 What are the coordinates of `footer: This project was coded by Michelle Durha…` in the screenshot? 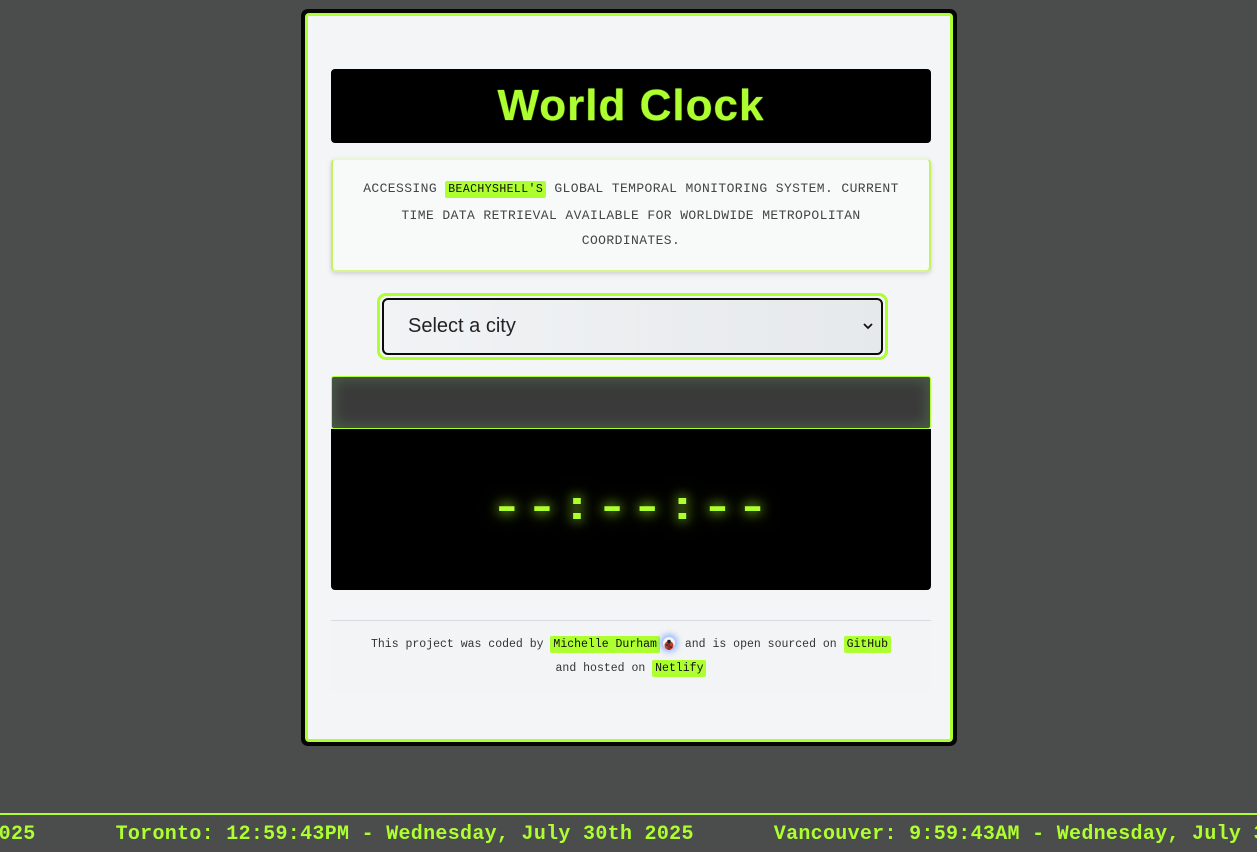 It's located at (631, 656).